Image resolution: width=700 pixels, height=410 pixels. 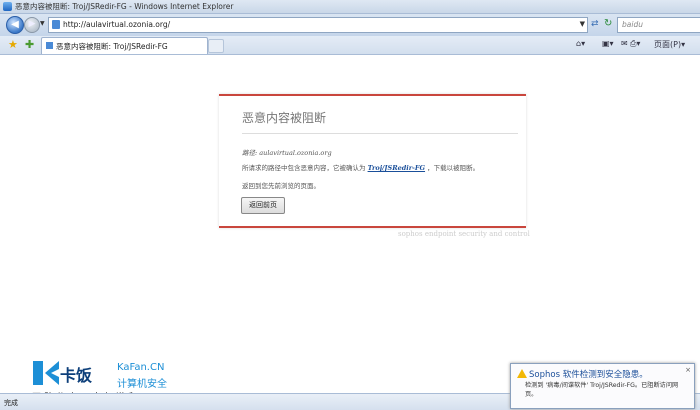 What do you see at coordinates (13, 44) in the screenshot?
I see `favorites-star-icon: ★` at bounding box center [13, 44].